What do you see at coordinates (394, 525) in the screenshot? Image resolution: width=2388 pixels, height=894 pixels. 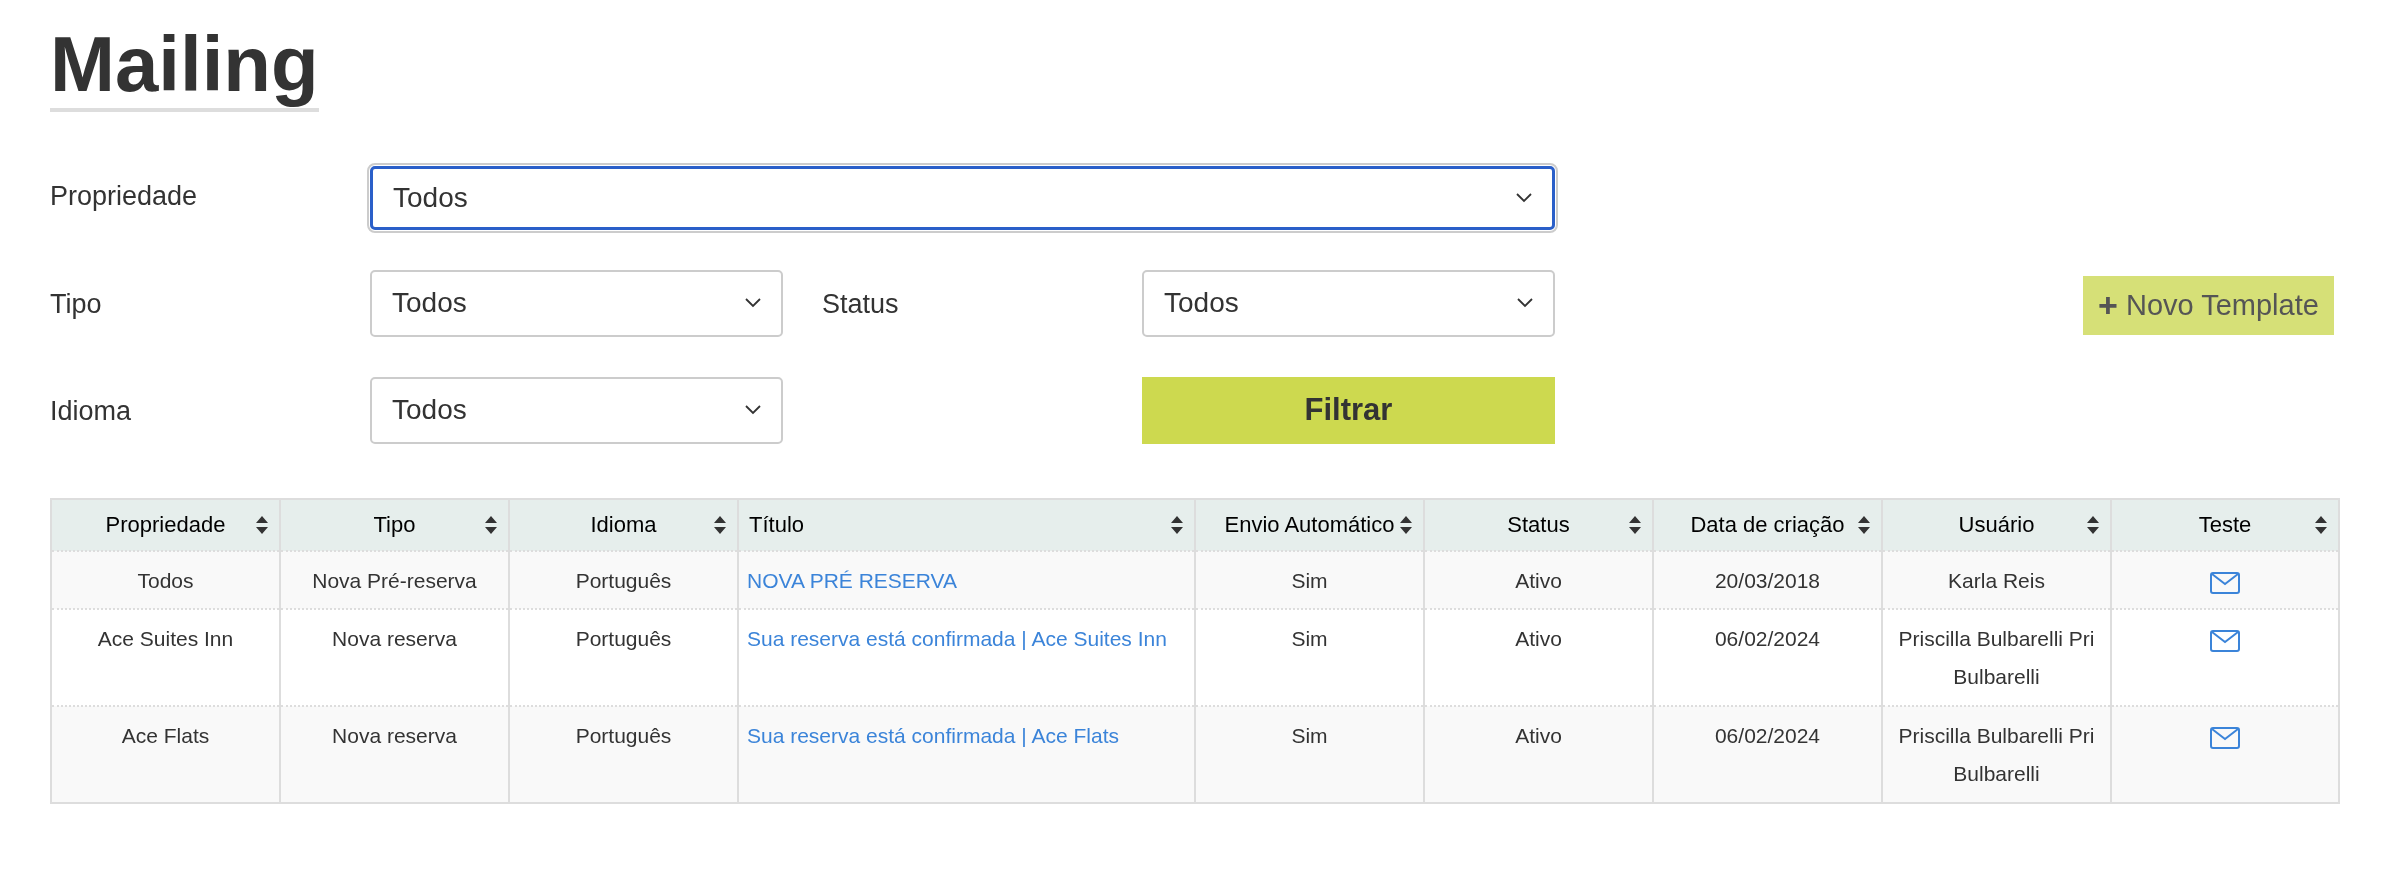 I see `column-header: Tipo` at bounding box center [394, 525].